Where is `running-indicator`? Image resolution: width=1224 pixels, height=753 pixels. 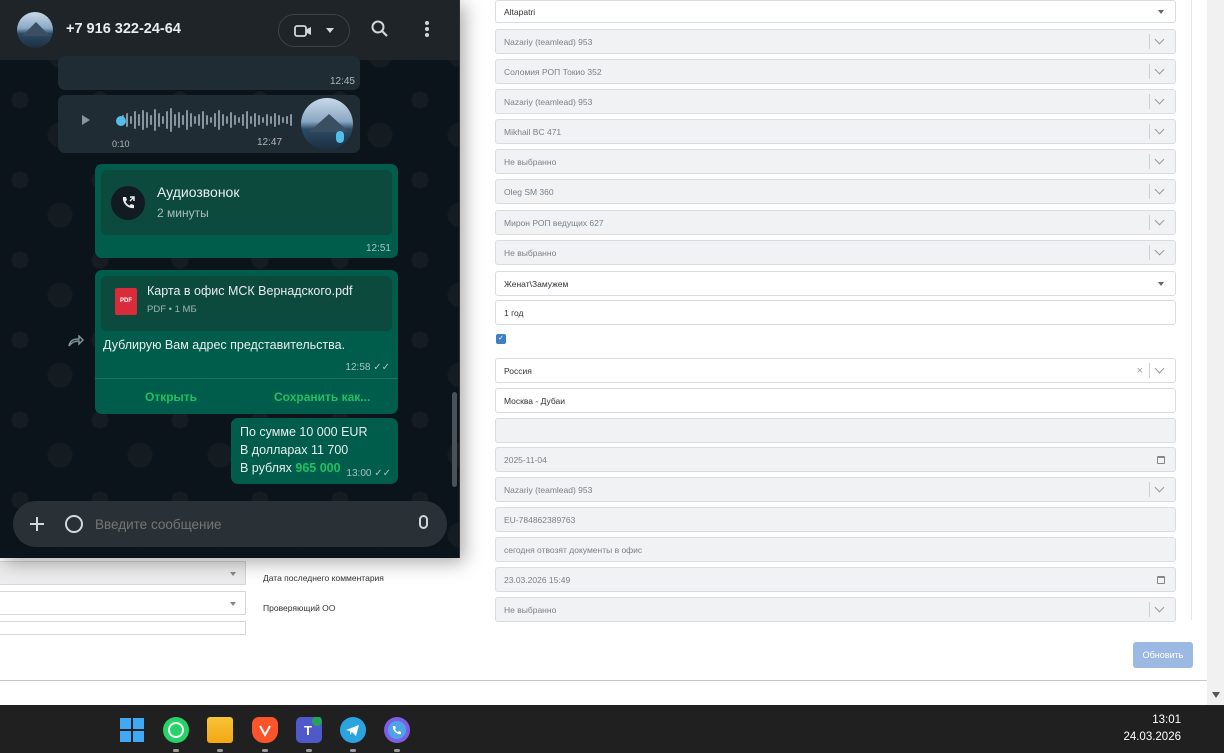 running-indicator is located at coordinates (353, 750).